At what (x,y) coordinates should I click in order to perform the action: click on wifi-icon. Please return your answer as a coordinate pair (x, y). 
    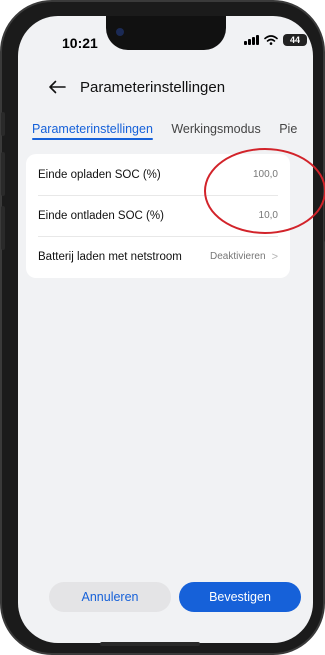
    Looking at the image, I should click on (271, 40).